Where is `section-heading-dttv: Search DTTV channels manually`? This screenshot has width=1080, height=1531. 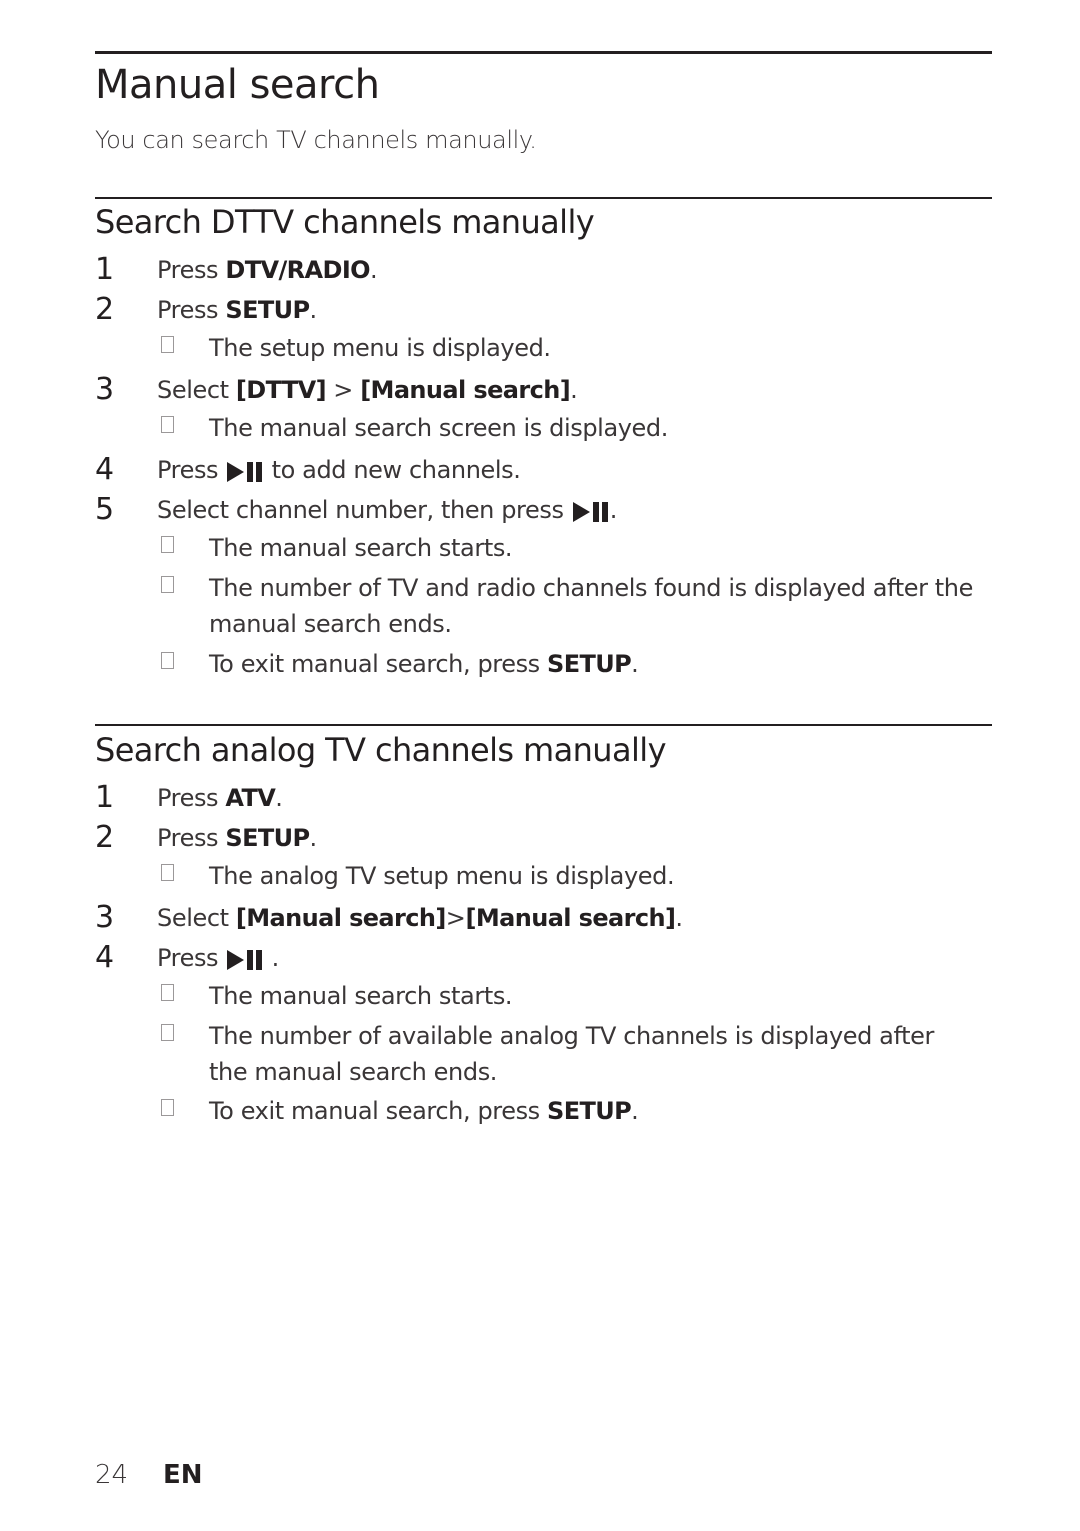 section-heading-dttv: Search DTTV channels manually is located at coordinates (345, 222).